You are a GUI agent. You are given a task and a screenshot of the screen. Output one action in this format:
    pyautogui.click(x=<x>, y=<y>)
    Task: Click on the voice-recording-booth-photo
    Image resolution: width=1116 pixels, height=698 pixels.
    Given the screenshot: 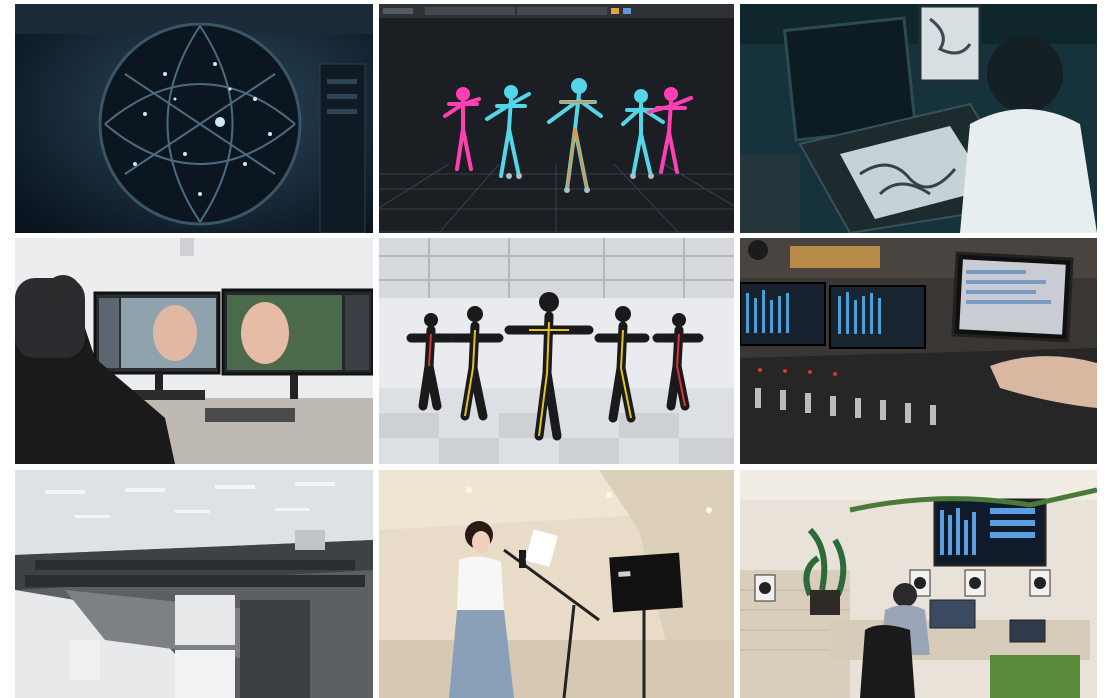 What is the action you would take?
    pyautogui.click(x=556, y=584)
    